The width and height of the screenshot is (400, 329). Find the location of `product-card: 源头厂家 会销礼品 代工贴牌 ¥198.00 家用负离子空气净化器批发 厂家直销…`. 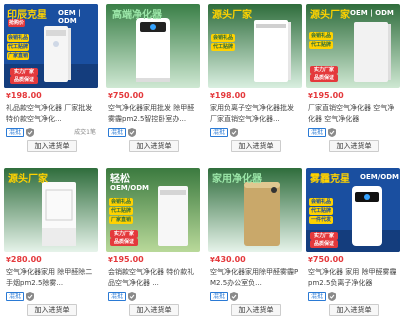

product-card: 源头厂家 会销礼品 代工贴牌 ¥198.00 家用负离子空气净化器批发 厂家直销… is located at coordinates (255, 84).